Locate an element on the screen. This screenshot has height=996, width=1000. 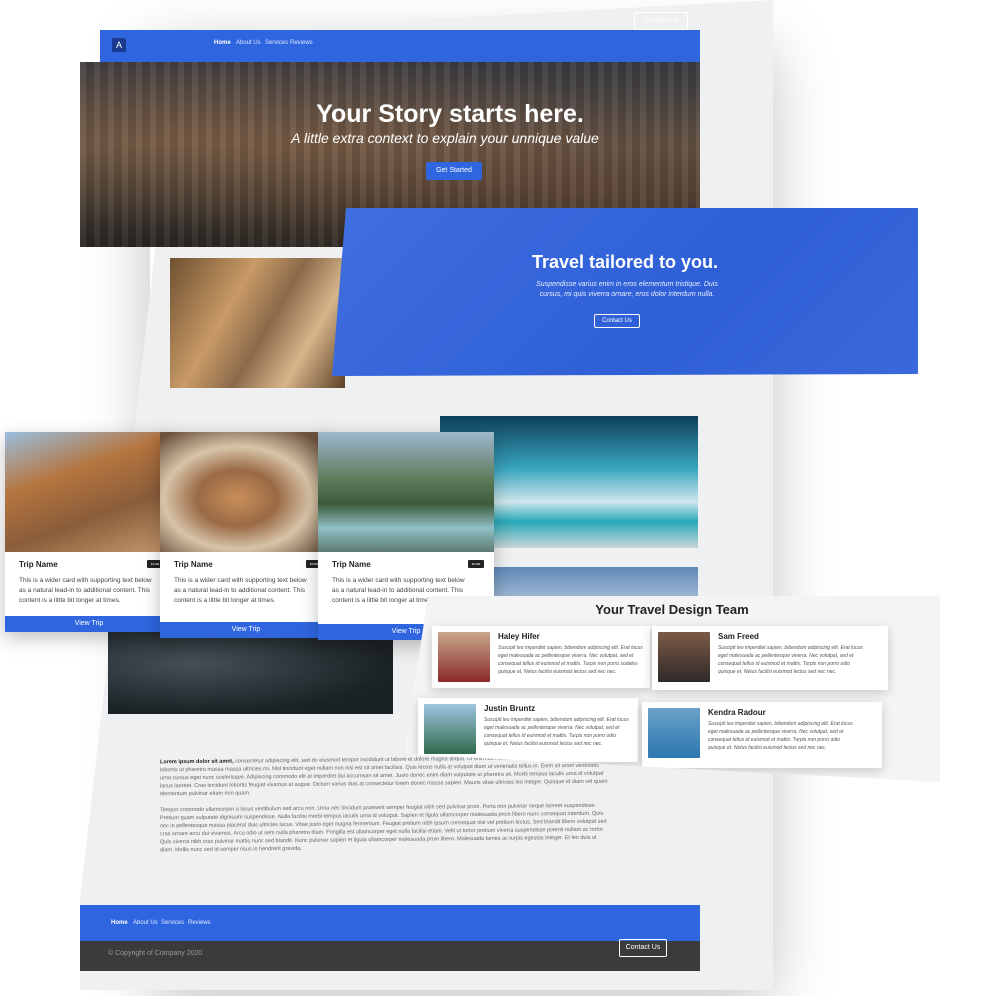
member-name: Sam Freed is located at coordinates (738, 636).